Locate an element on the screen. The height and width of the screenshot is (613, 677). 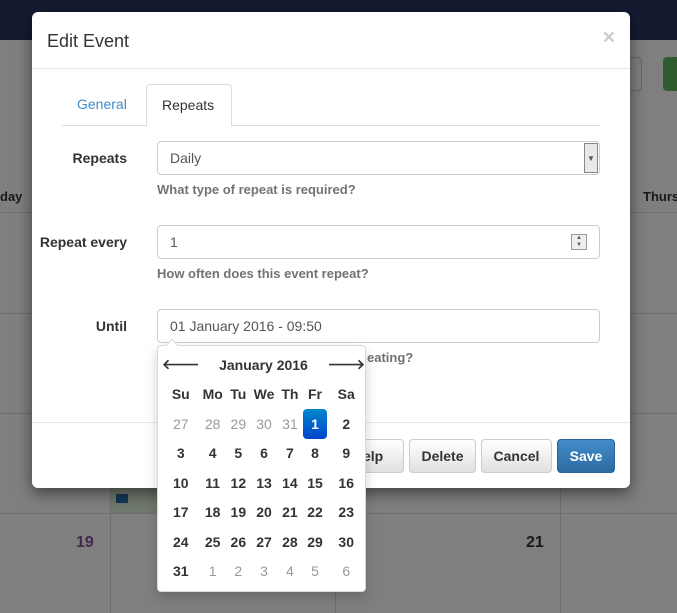
day-cell: 7 is located at coordinates (289, 454).